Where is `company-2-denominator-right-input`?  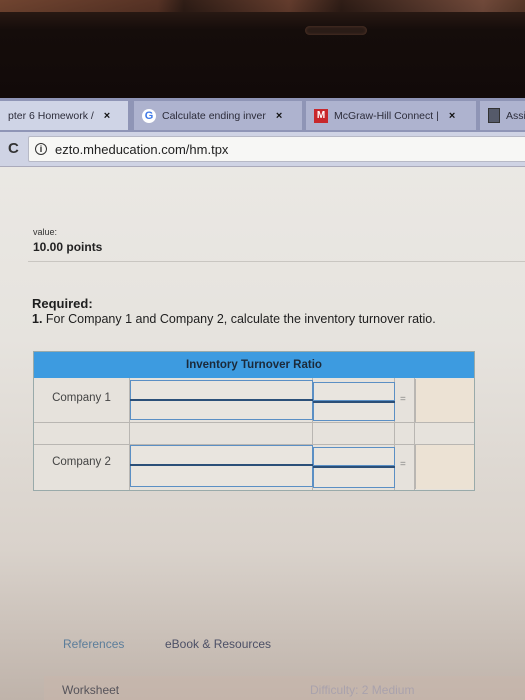
company-2-denominator-right-input is located at coordinates (354, 477).